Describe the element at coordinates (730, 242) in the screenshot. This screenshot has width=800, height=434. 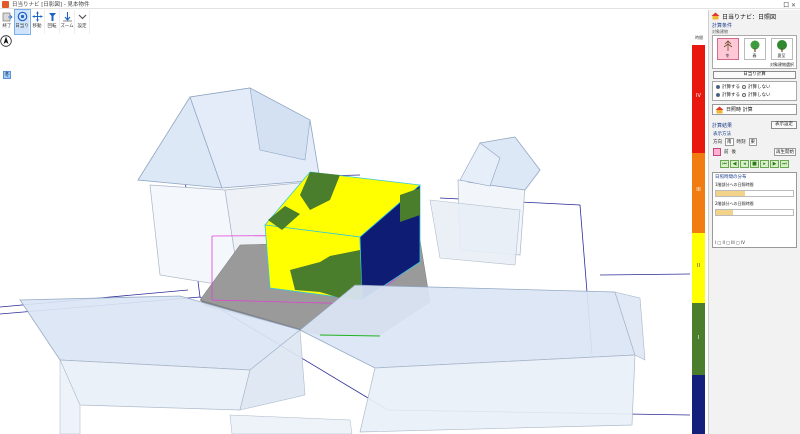
I see `chart-legend: I □ II □ III □ IV` at that location.